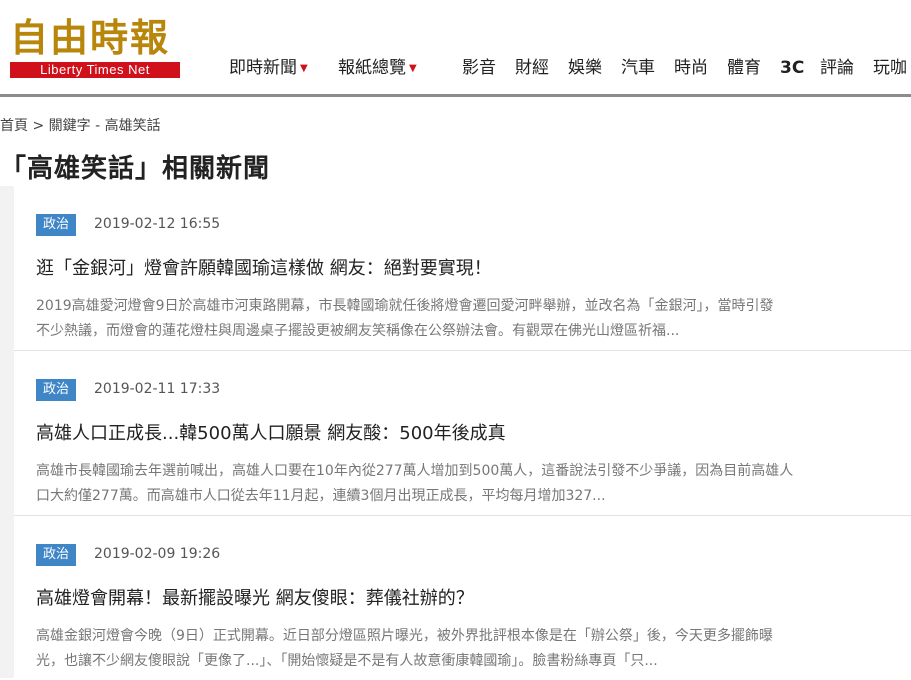 The image size is (911, 680). I want to click on nav-label: 即時新聞, so click(263, 68).